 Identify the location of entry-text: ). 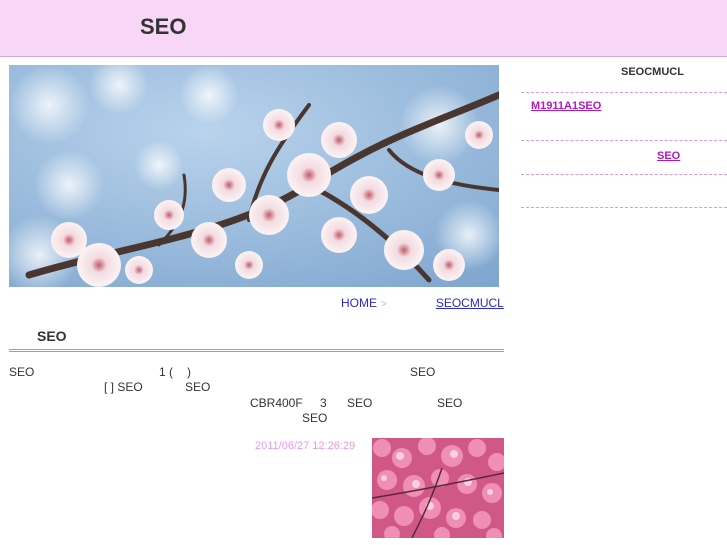
(189, 372).